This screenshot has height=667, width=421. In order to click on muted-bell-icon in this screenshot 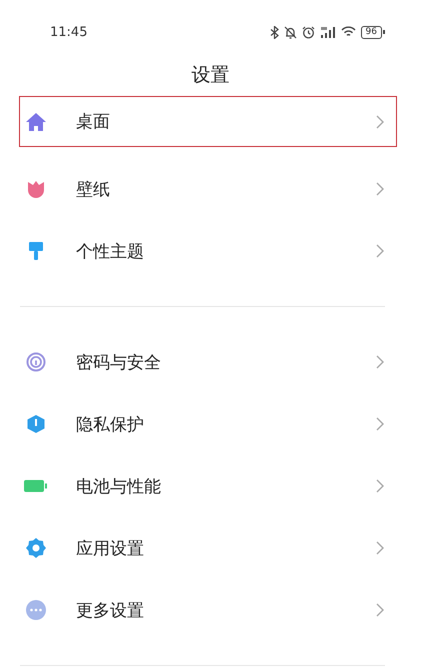, I will do `click(290, 32)`.